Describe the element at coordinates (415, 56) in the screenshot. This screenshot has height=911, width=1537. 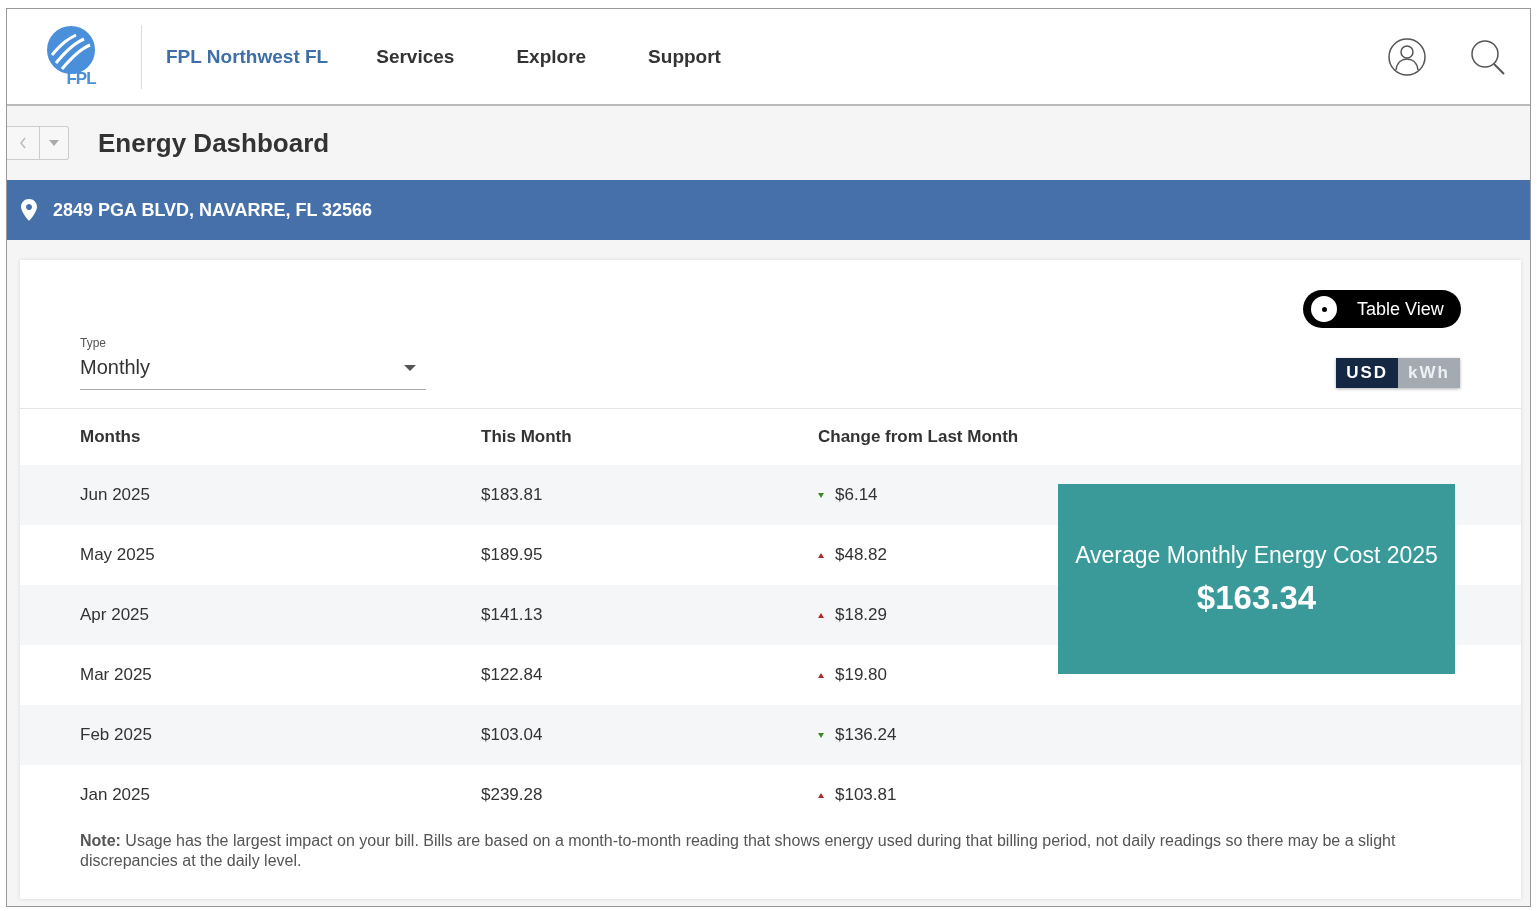
I see `nav-link: Services` at that location.